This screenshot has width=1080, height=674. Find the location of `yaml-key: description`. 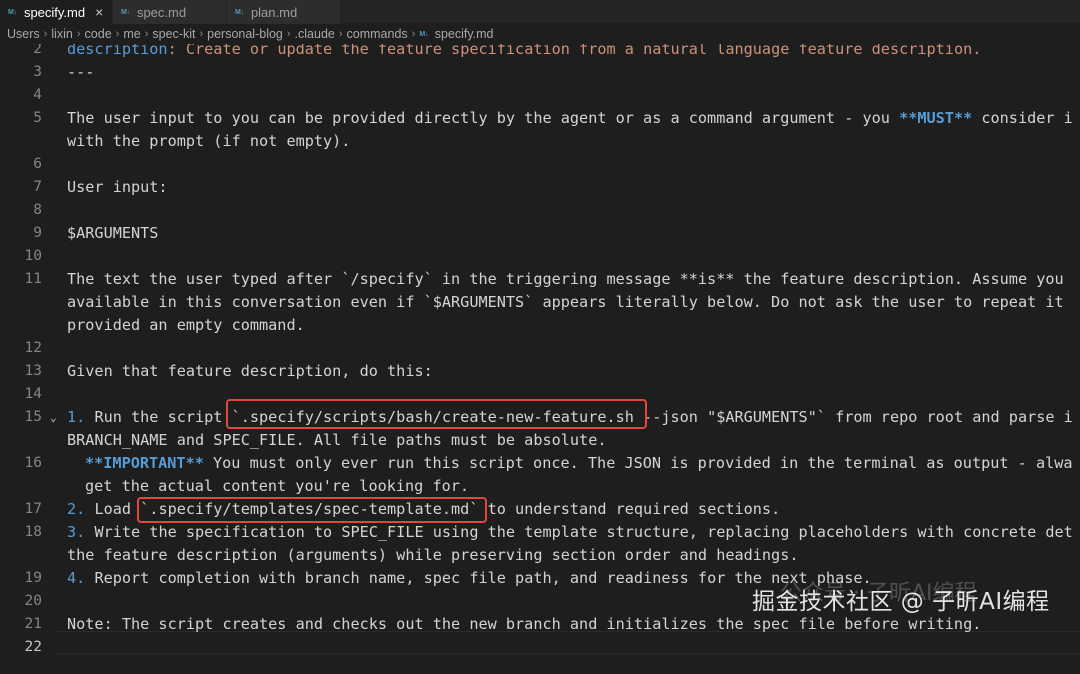

yaml-key: description is located at coordinates (117, 51).